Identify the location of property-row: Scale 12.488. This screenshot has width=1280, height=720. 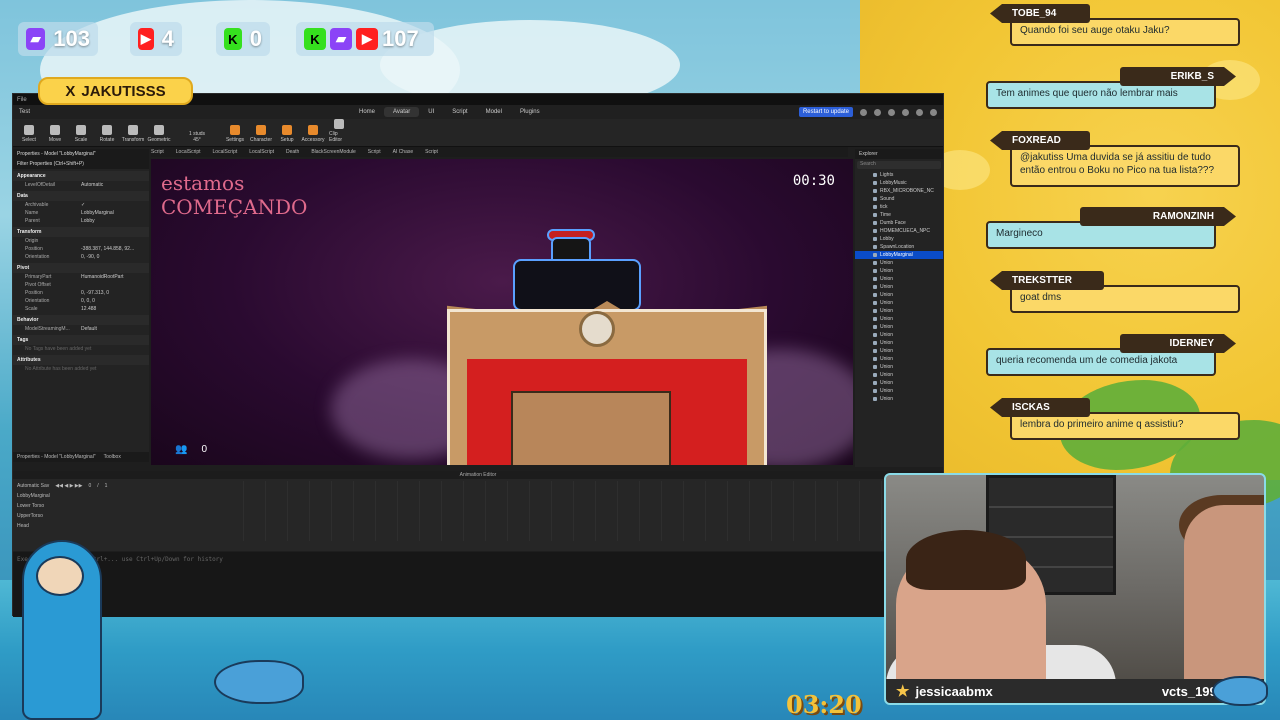
(81, 309).